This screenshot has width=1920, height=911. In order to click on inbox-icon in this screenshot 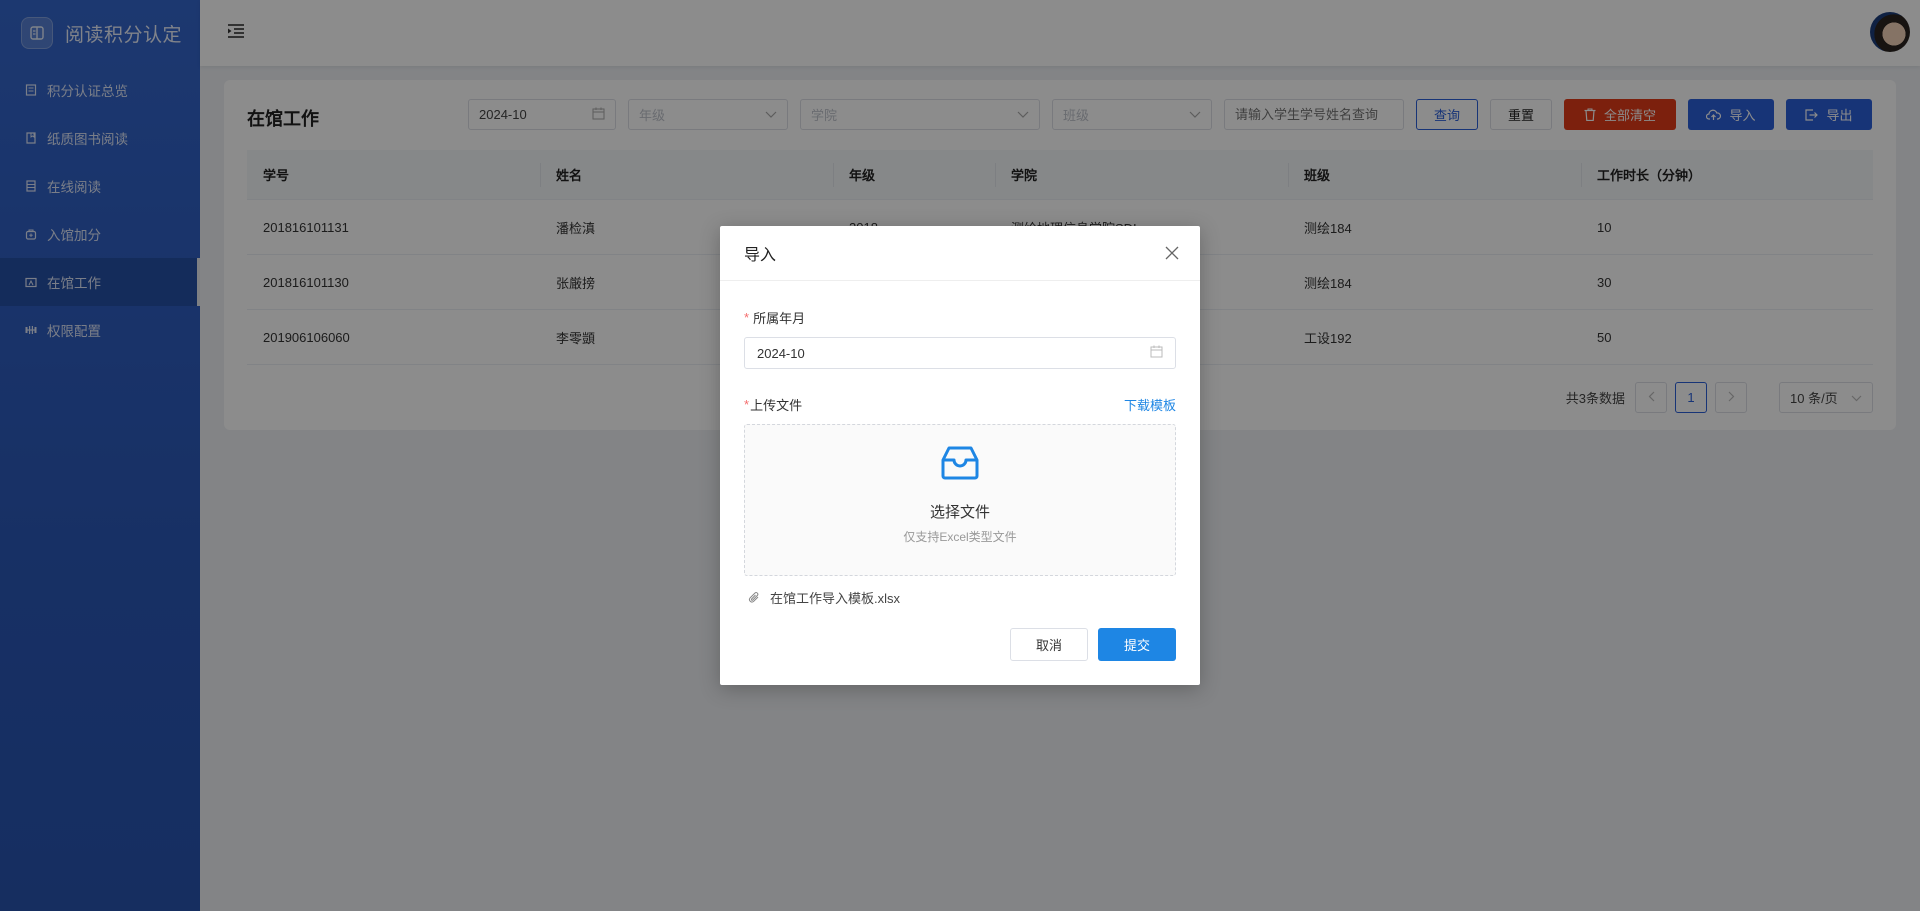, I will do `click(960, 464)`.